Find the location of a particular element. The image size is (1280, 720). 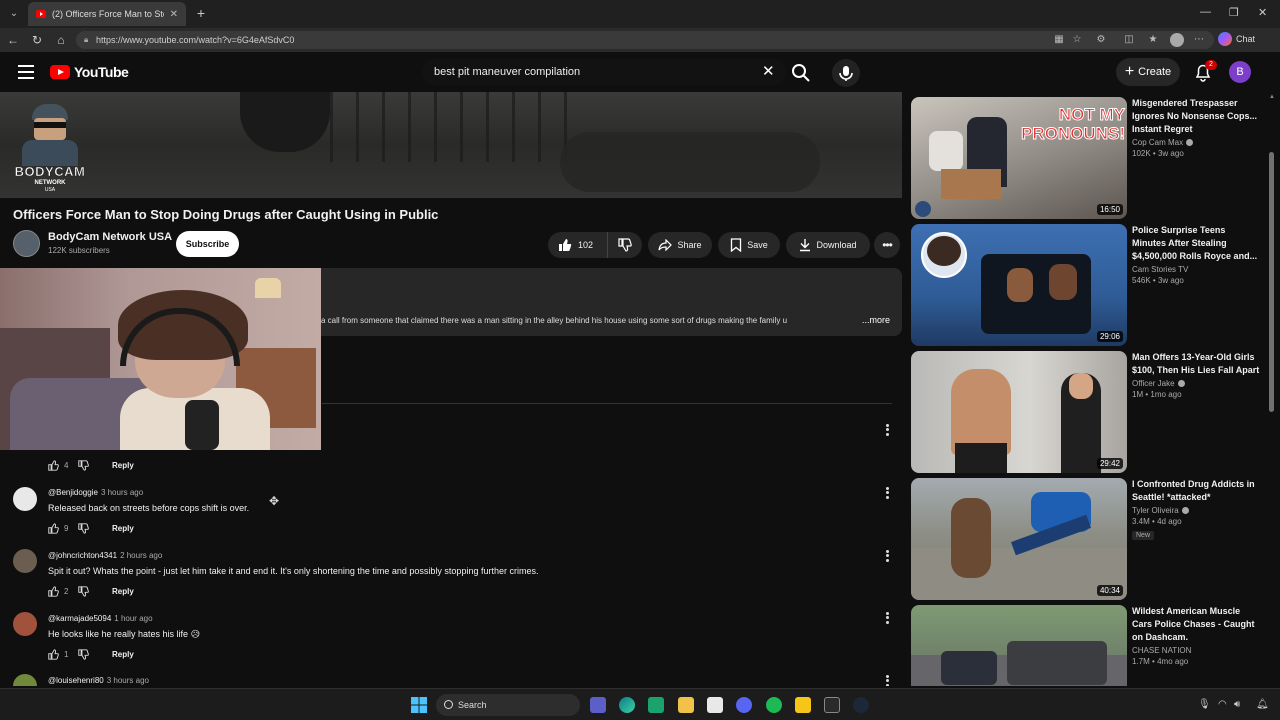

comment-author: @Benjidoggie is located at coordinates (73, 492).